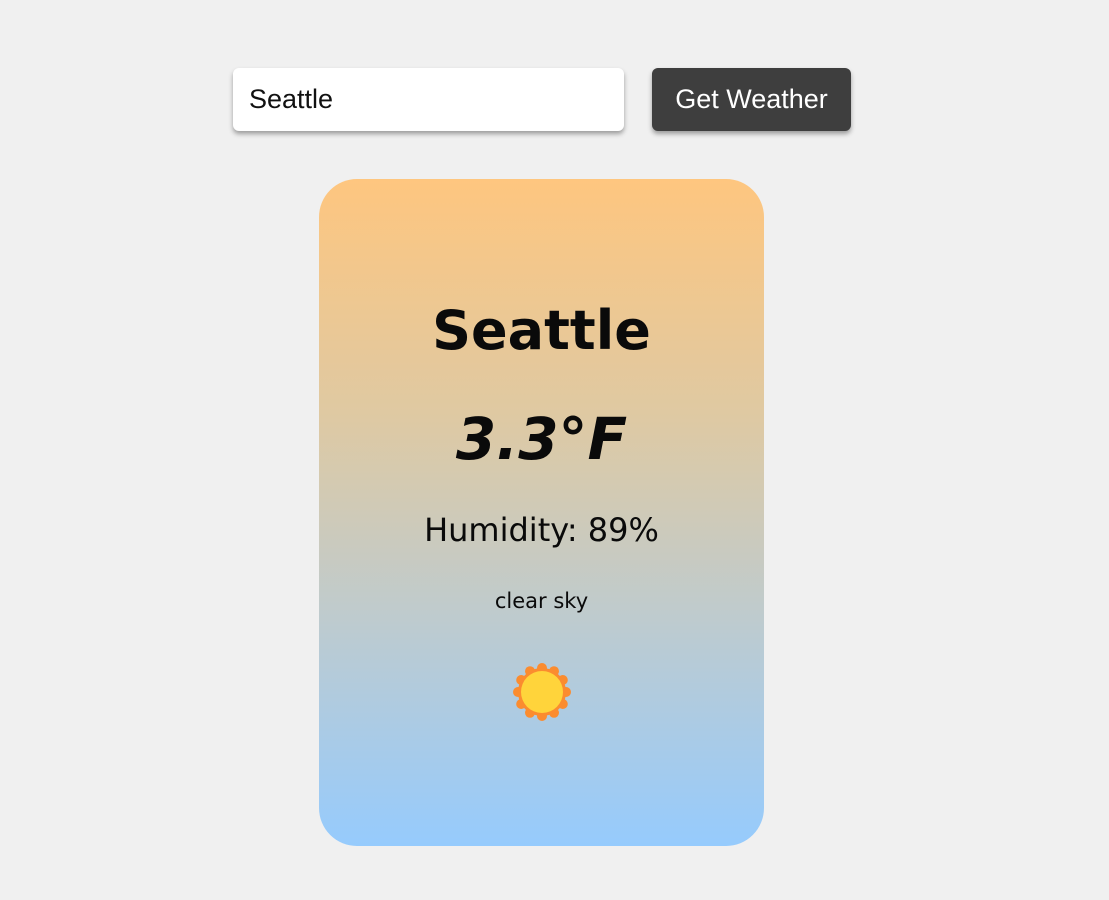 Image resolution: width=1109 pixels, height=900 pixels. Describe the element at coordinates (428, 99) in the screenshot. I see `city-search-input` at that location.